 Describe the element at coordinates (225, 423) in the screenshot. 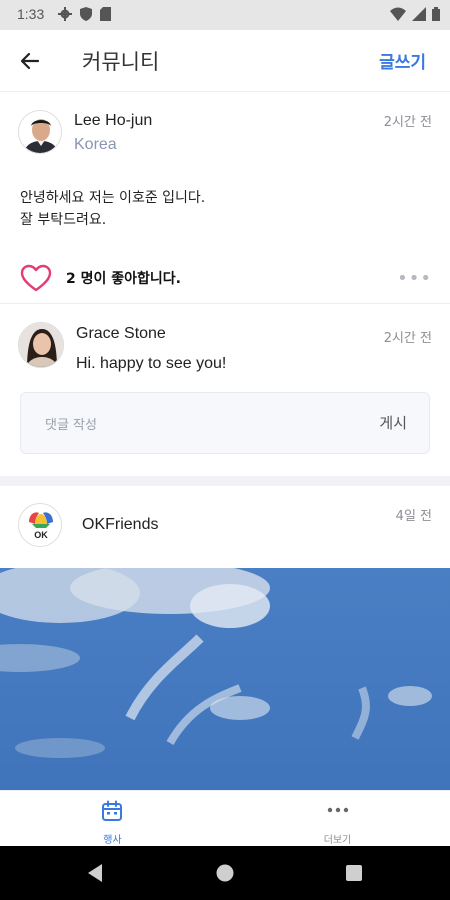

I see `comment-input: 댓글 작성 게시` at that location.